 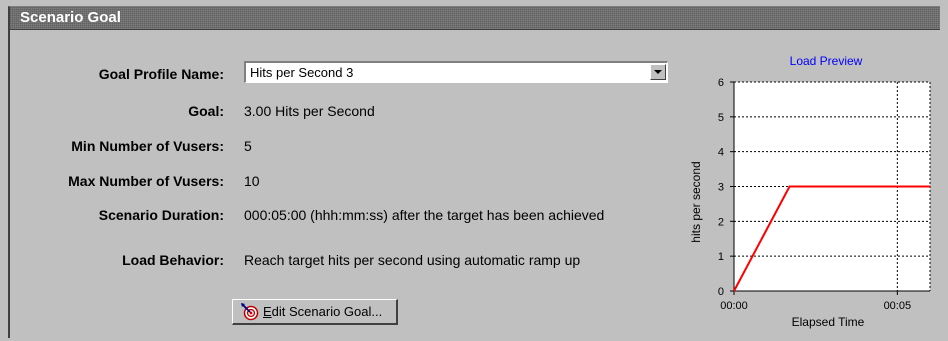 I want to click on x-tick-label: 00:05, so click(x=898, y=306).